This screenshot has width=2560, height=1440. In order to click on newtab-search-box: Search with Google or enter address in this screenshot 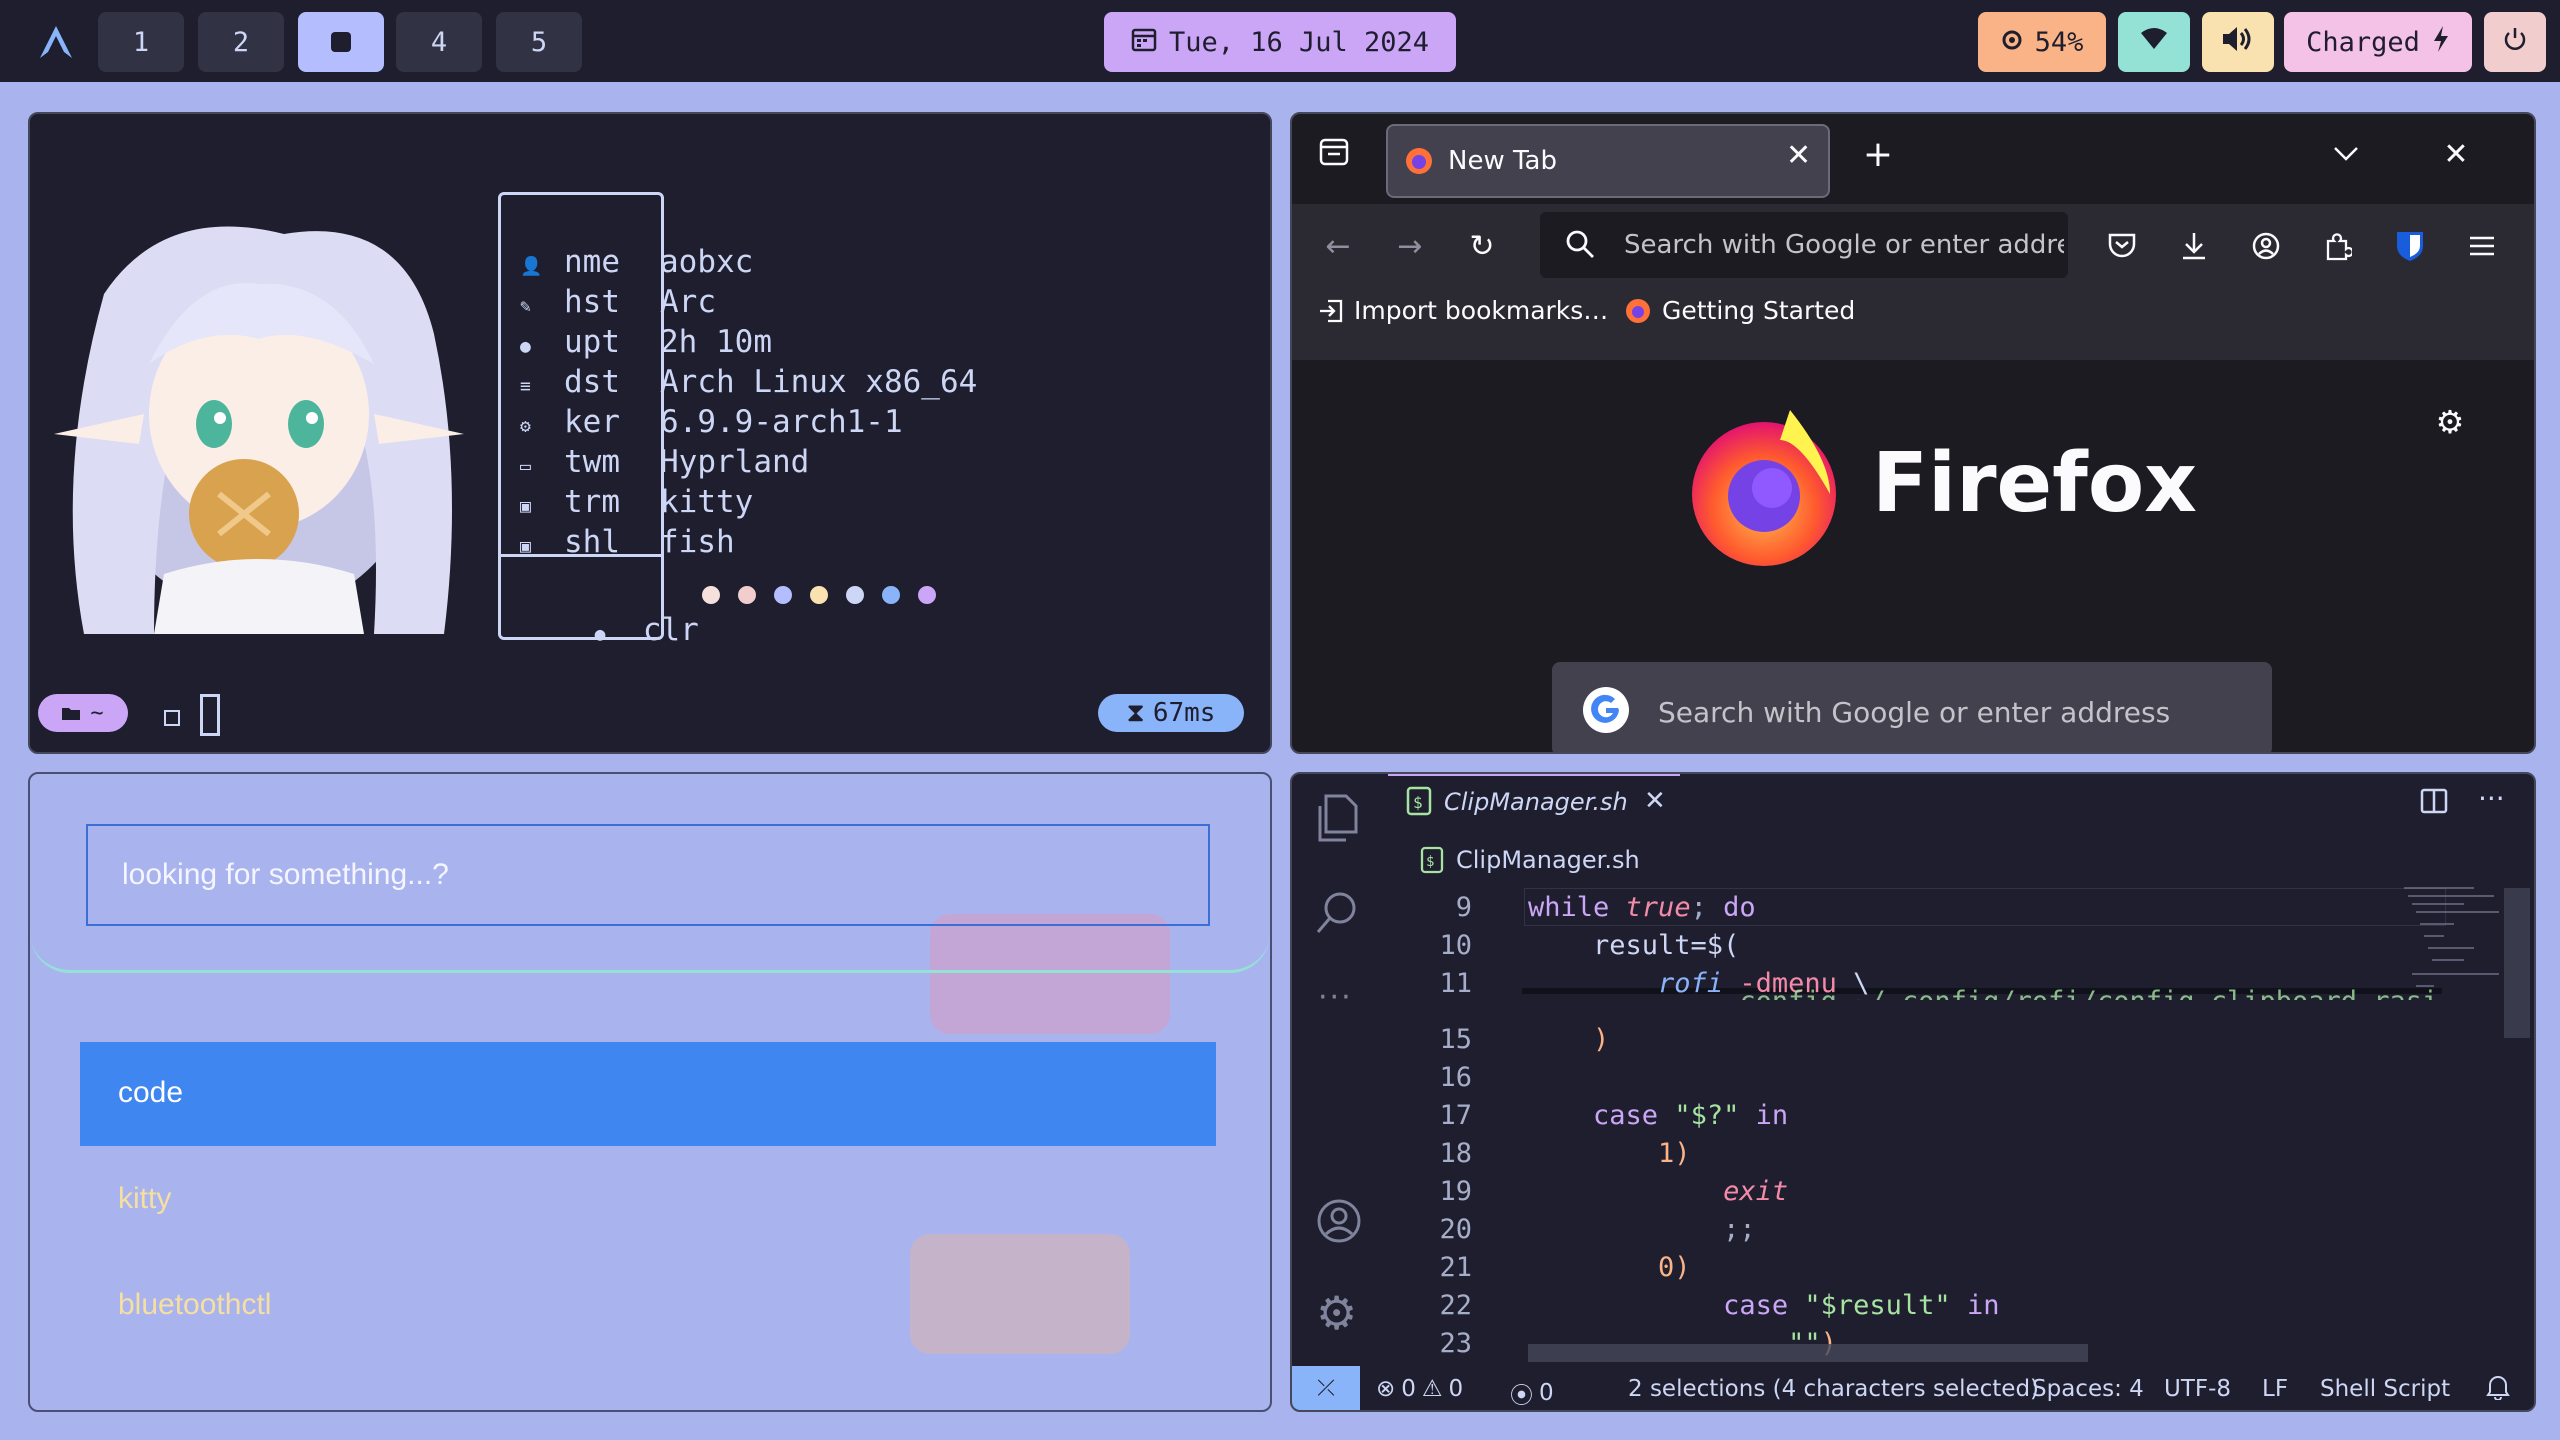, I will do `click(1912, 707)`.